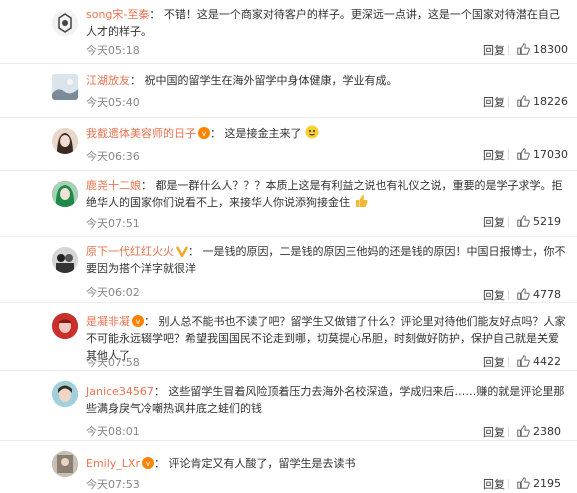 This screenshot has width=577, height=493. I want to click on like-count: 4422, so click(547, 361).